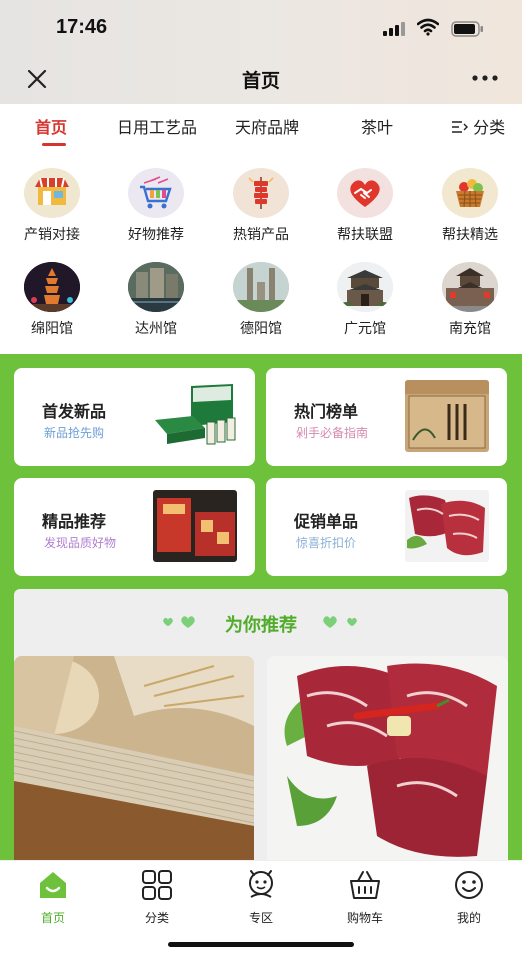 Image resolution: width=522 pixels, height=957 pixels. Describe the element at coordinates (460, 127) in the screenshot. I see `category-list-icon` at that location.